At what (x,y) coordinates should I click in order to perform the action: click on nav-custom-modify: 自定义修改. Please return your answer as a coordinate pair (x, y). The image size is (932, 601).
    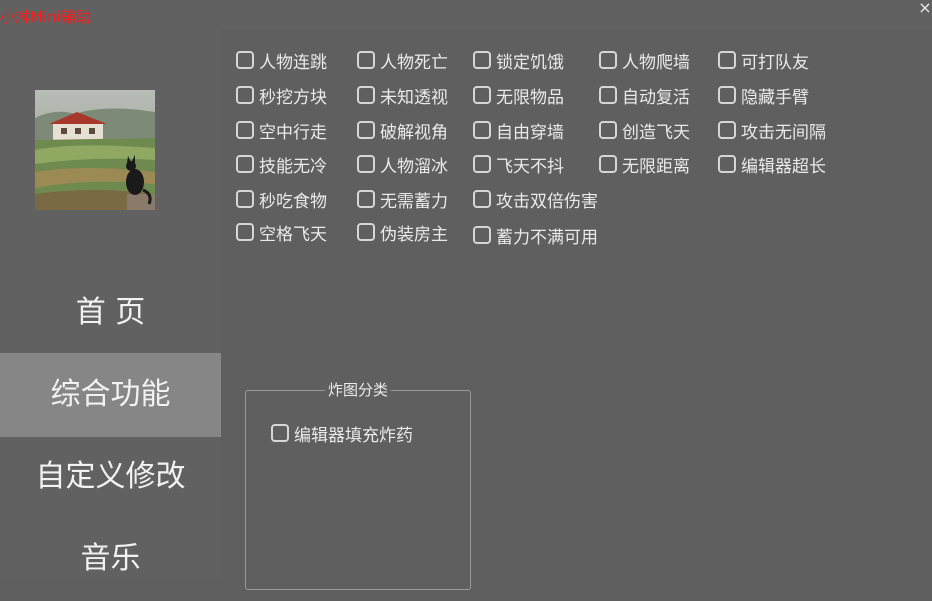
    Looking at the image, I should click on (110, 477).